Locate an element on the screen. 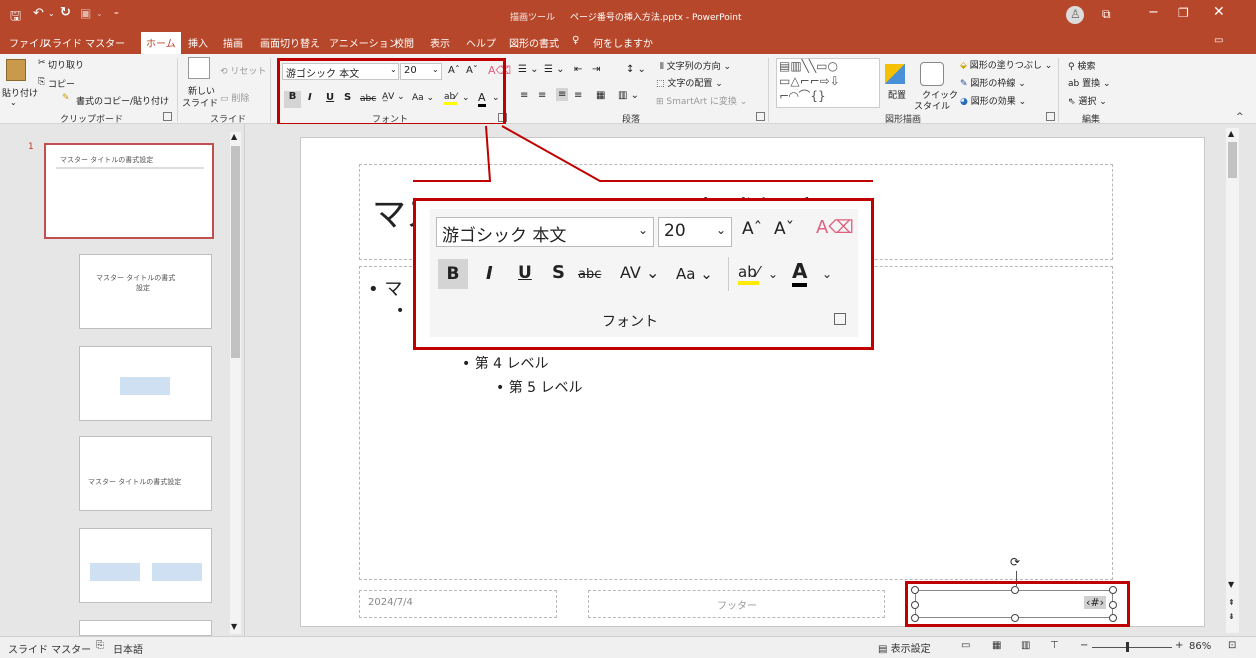  normal-view-icon: ▭ is located at coordinates (965, 645).